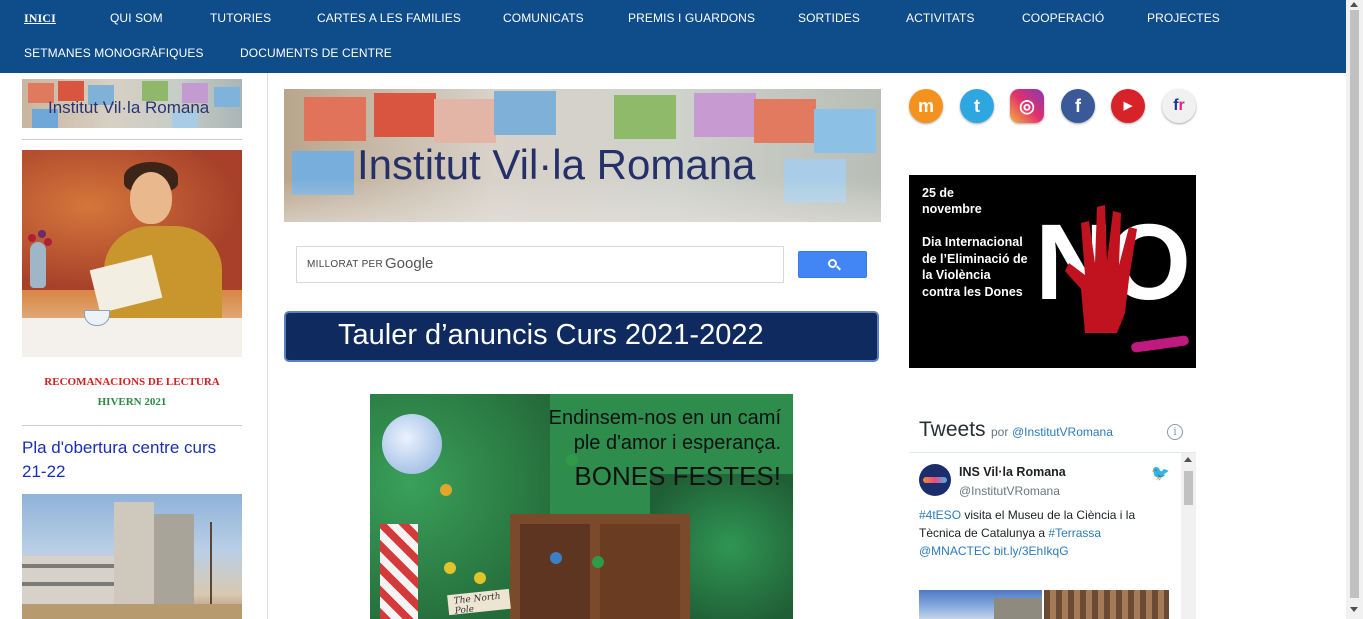 The width and height of the screenshot is (1363, 619). Describe the element at coordinates (940, 18) in the screenshot. I see `nav-activitats: ACTIVITATS` at that location.